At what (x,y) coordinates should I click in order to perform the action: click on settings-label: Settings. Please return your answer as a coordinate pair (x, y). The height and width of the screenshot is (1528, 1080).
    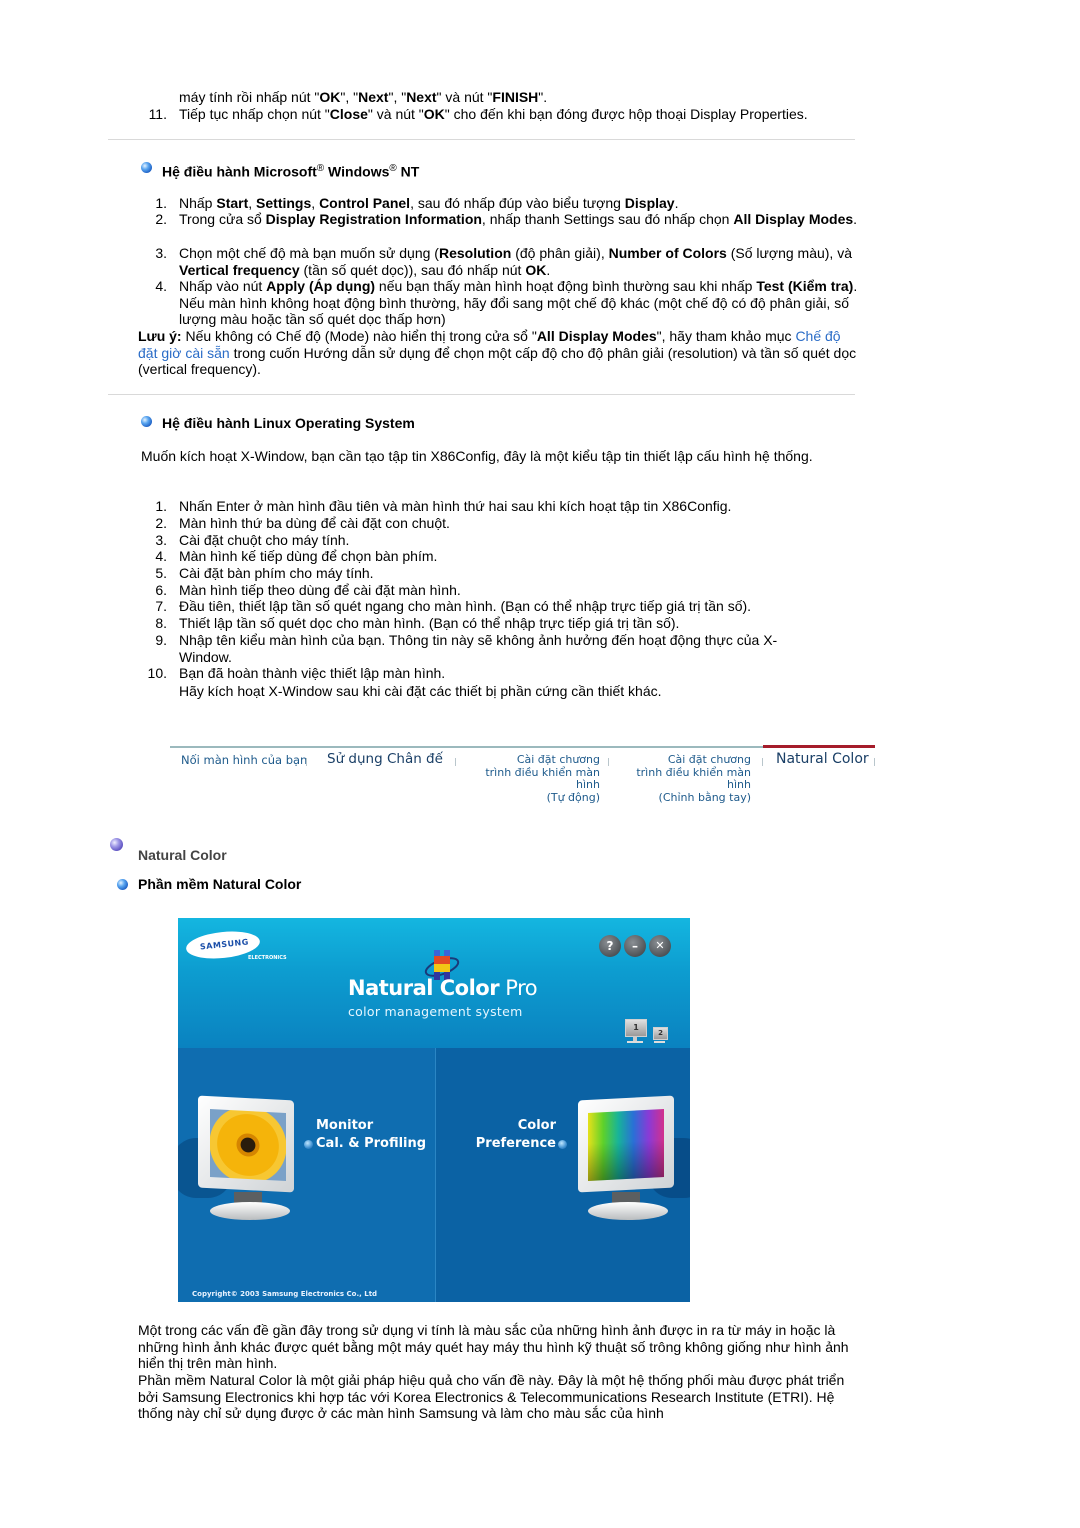
    Looking at the image, I should click on (284, 203).